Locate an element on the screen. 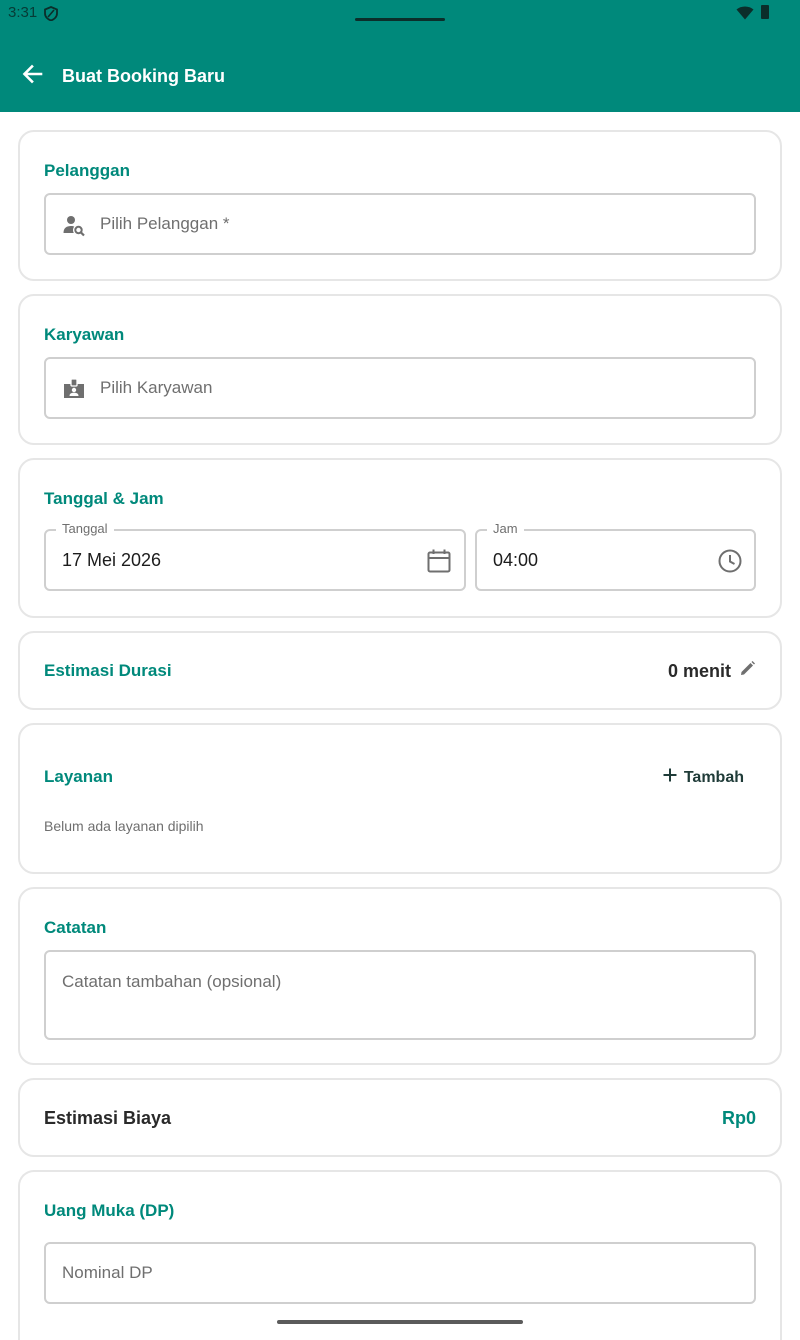 This screenshot has width=800, height=1340. down-payment-section-title: Uang Muka (DP) is located at coordinates (109, 1210).